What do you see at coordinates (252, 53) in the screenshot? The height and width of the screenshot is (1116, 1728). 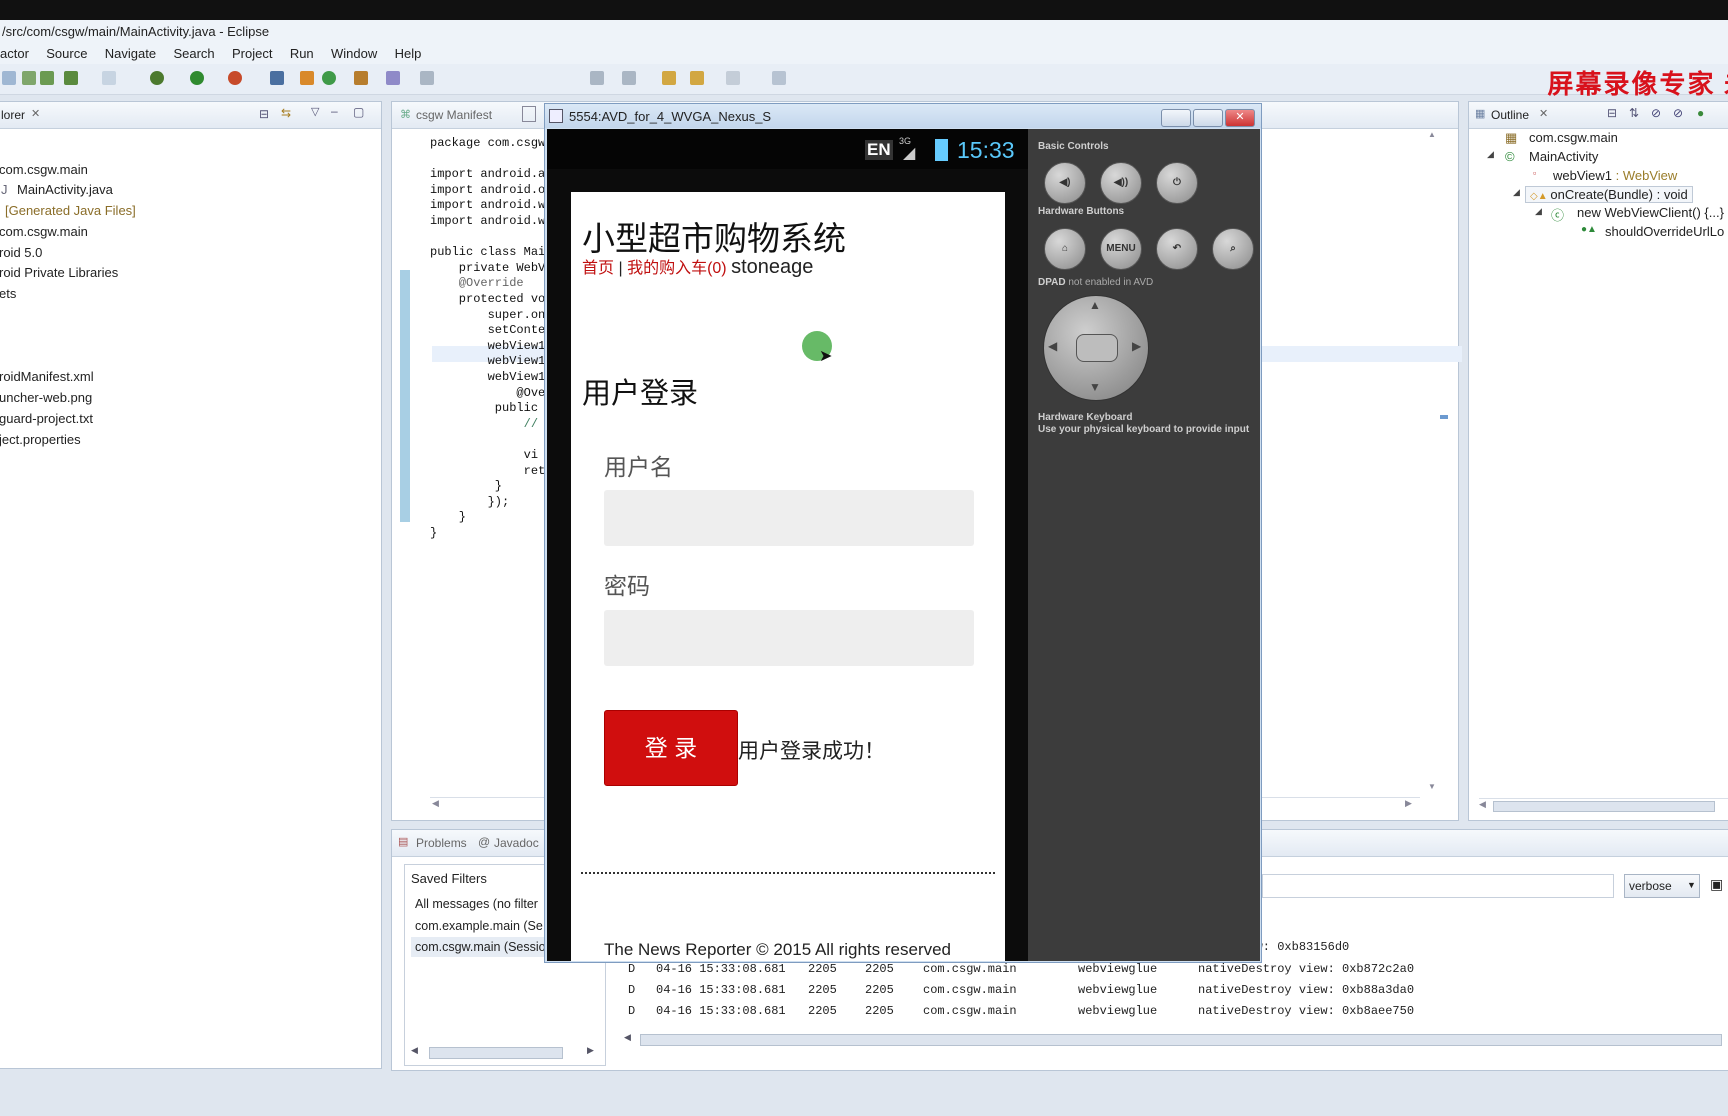 I see `menu-project: Project` at bounding box center [252, 53].